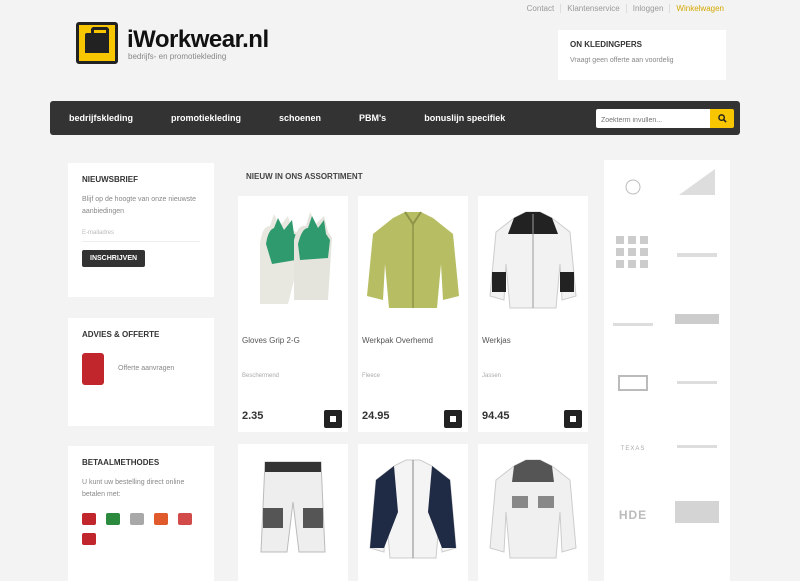 This screenshot has height=581, width=800. I want to click on mastercard-icon, so click(137, 519).